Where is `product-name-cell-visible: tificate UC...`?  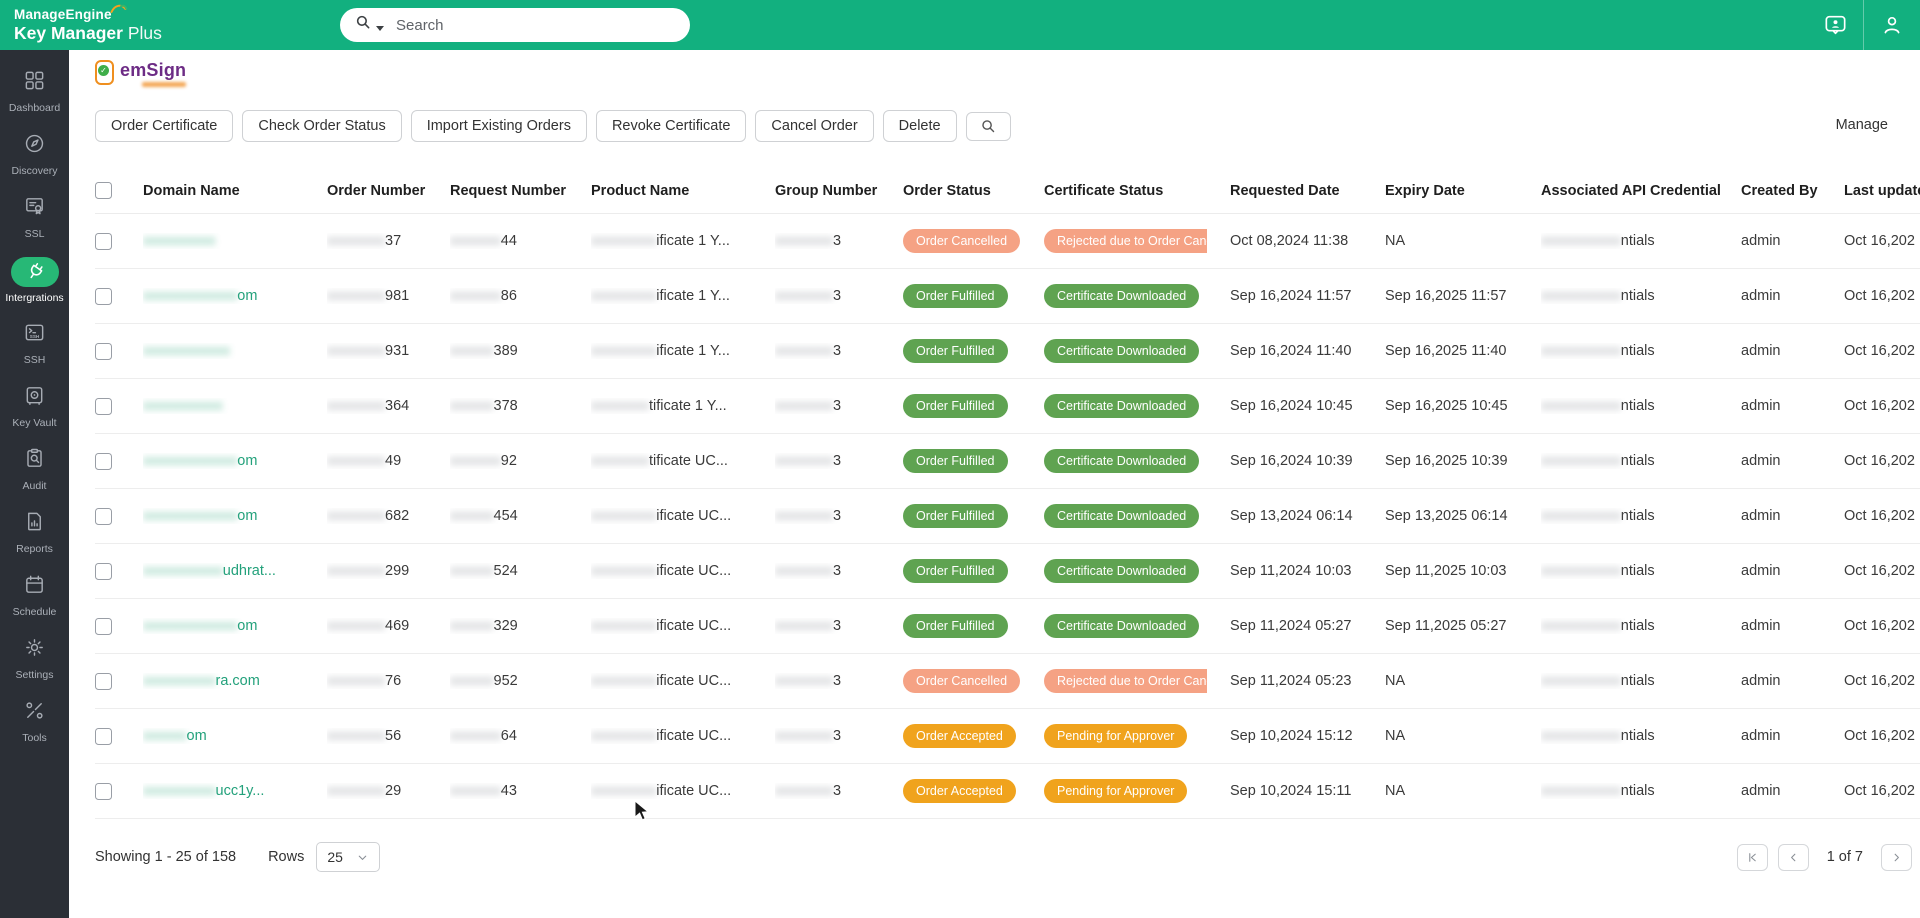
product-name-cell-visible: tificate UC... is located at coordinates (688, 461).